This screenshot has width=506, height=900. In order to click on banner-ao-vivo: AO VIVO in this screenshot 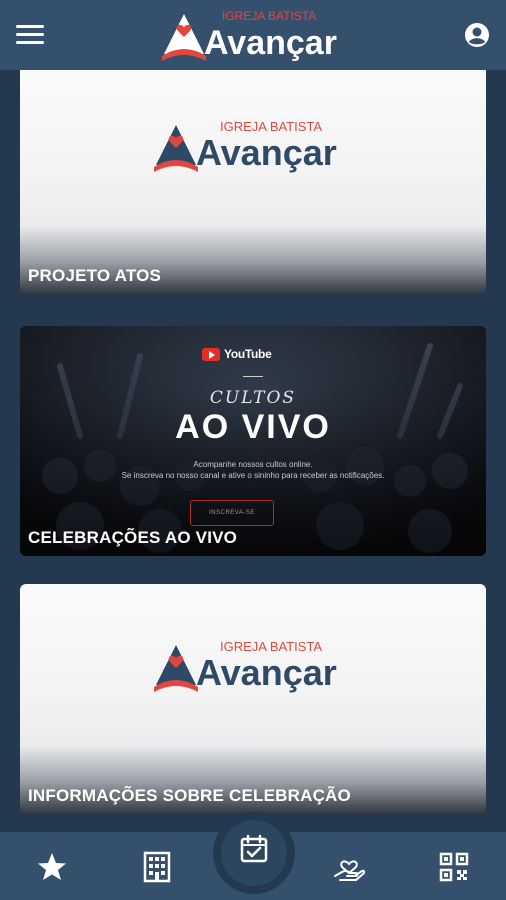, I will do `click(253, 427)`.